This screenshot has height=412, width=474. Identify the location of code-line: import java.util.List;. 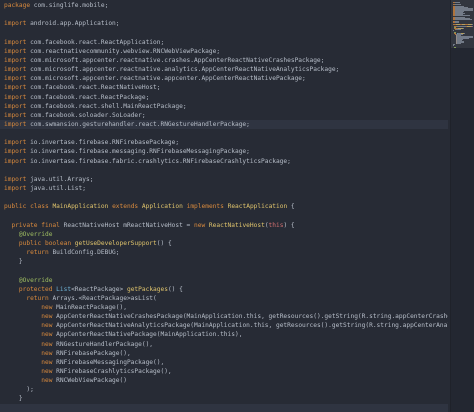
(45, 188).